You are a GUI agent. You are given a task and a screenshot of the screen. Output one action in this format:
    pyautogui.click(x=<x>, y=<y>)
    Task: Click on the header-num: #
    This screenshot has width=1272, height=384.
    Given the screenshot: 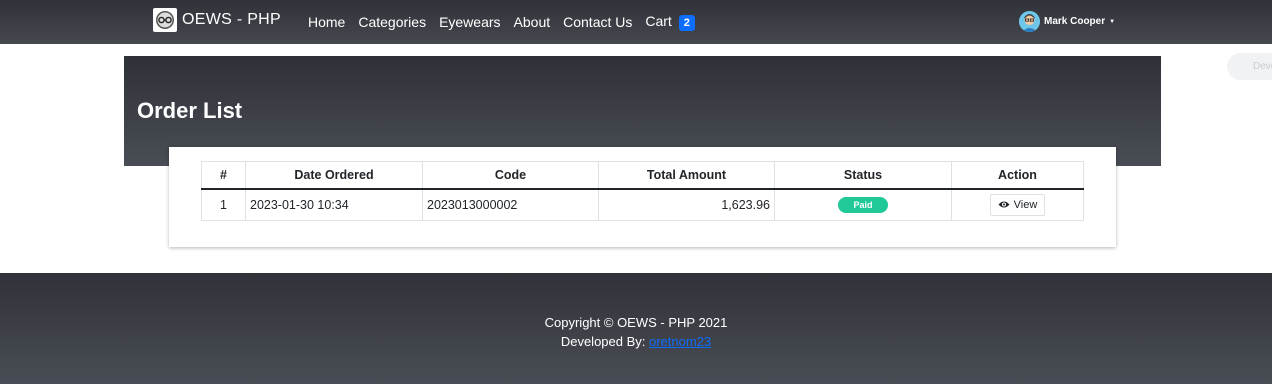 What is the action you would take?
    pyautogui.click(x=223, y=175)
    